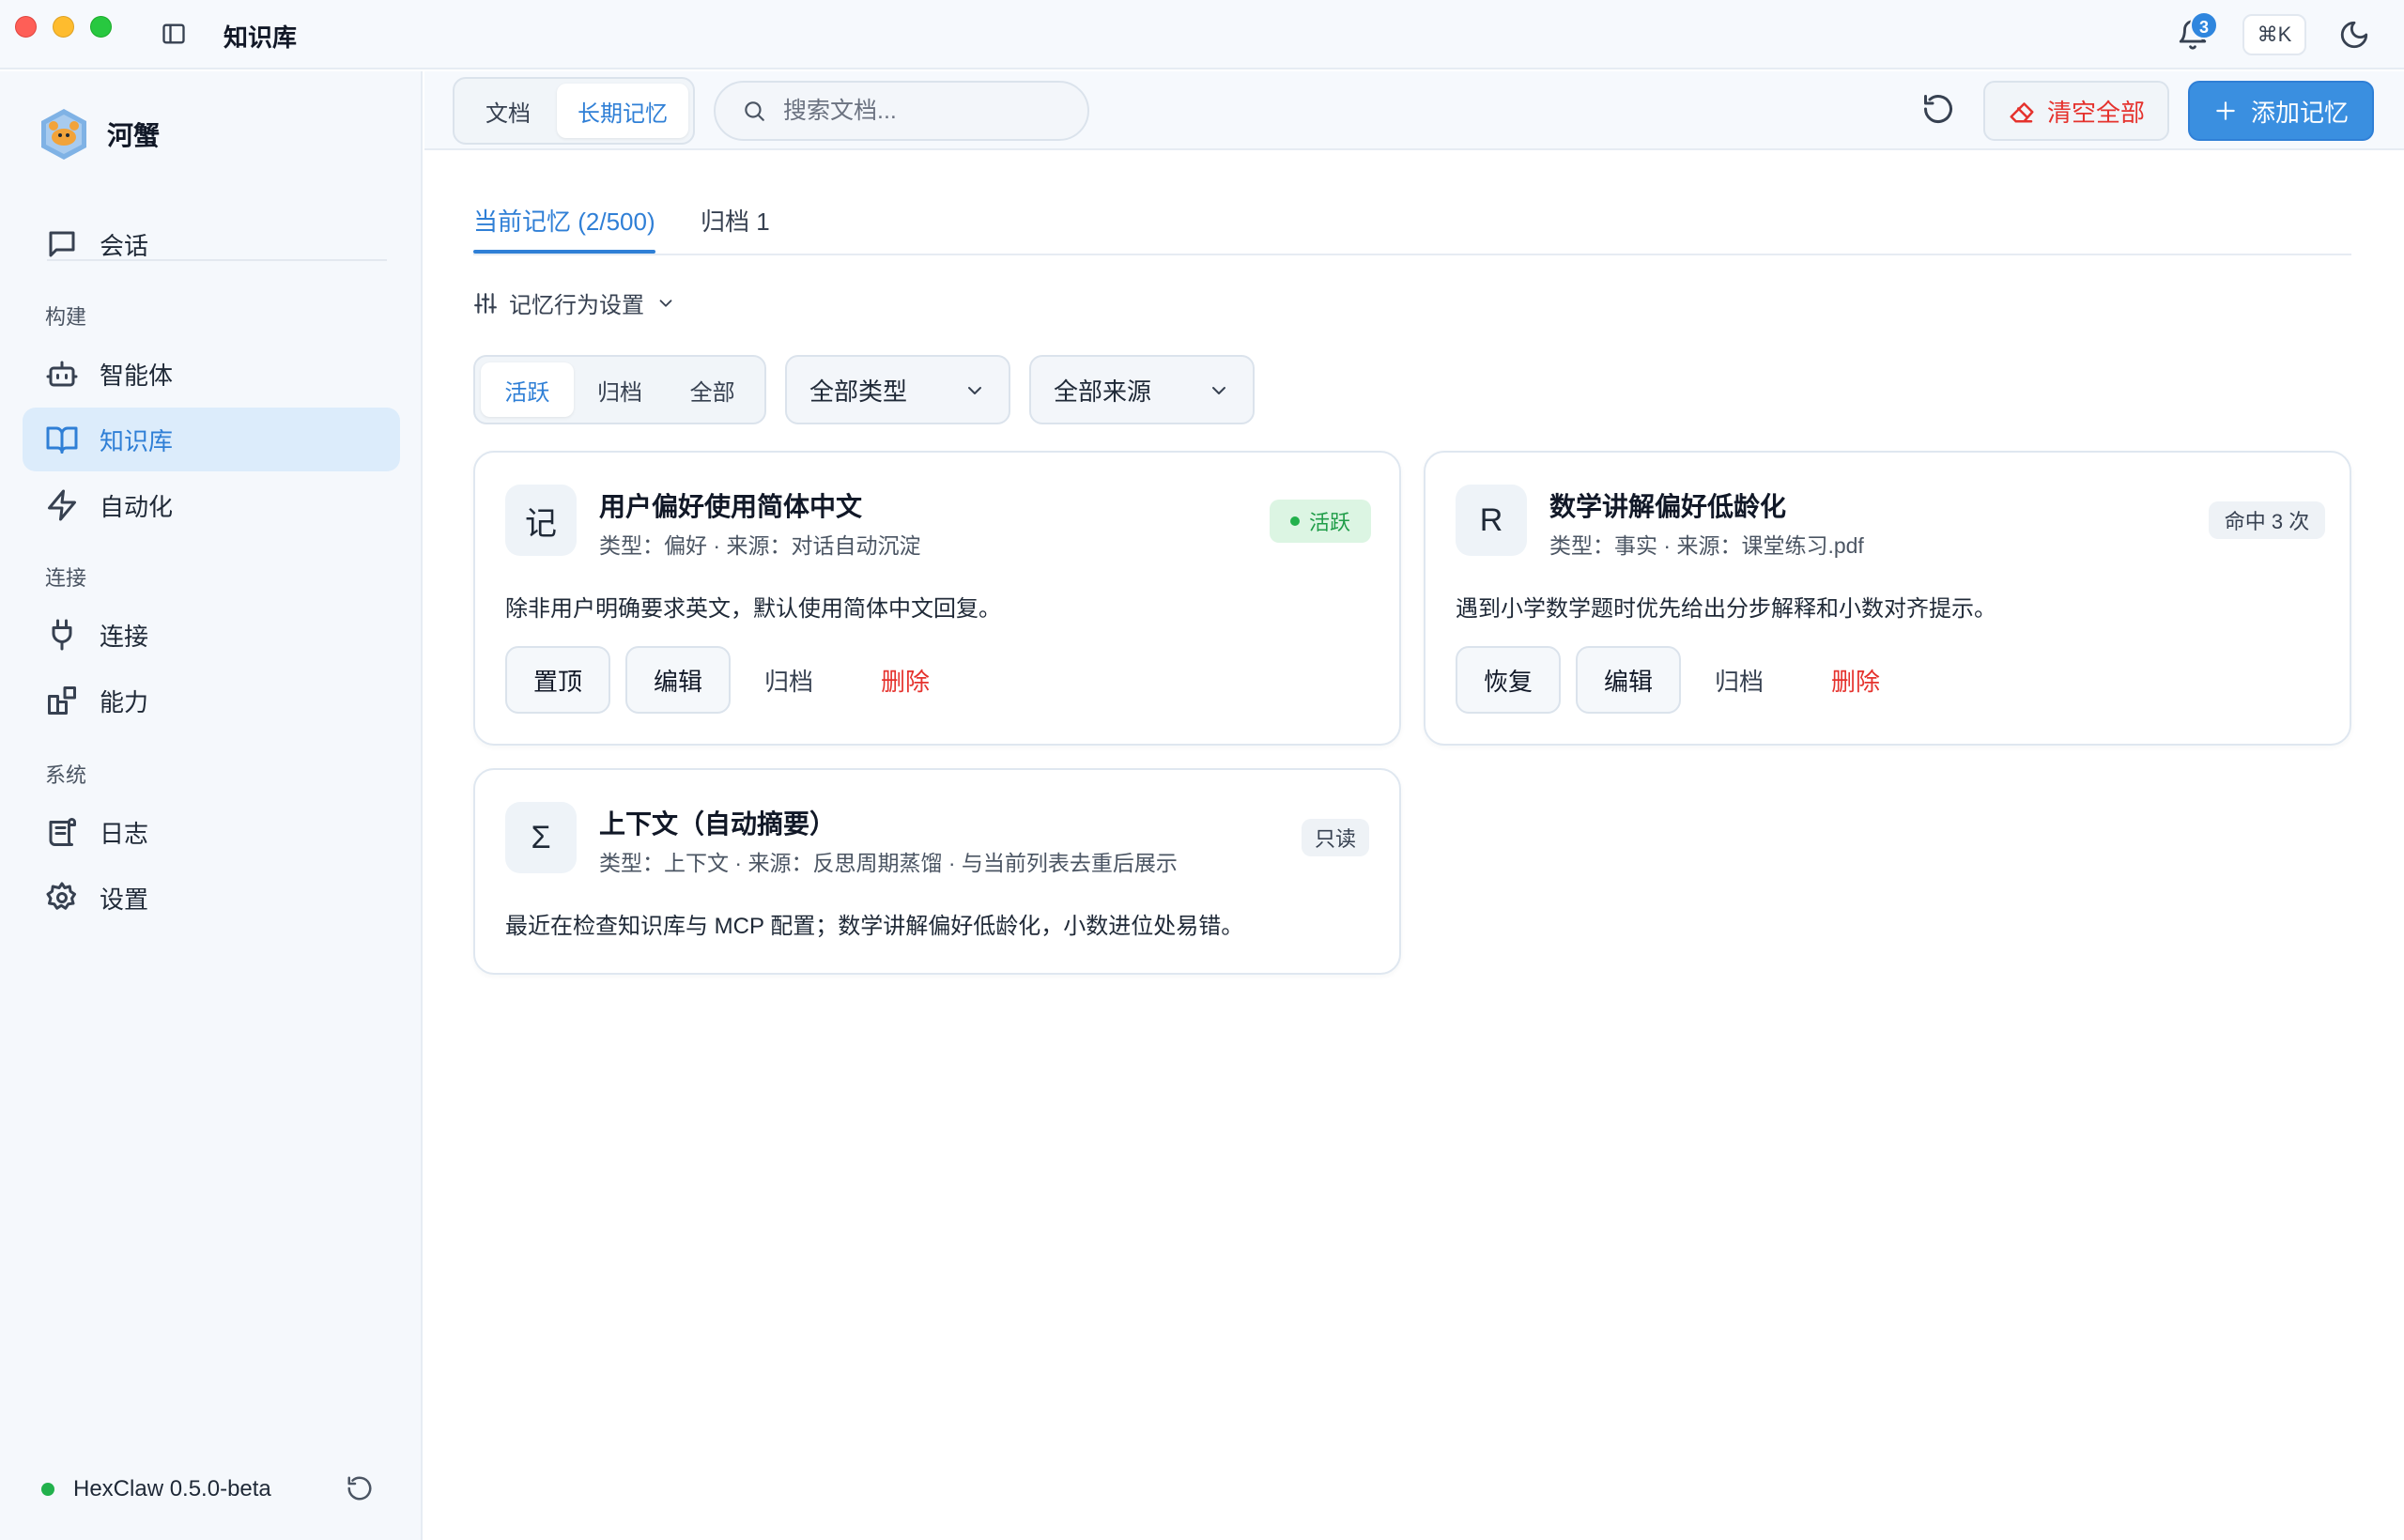 The height and width of the screenshot is (1540, 2404). Describe the element at coordinates (2354, 35) in the screenshot. I see `moon-icon` at that location.